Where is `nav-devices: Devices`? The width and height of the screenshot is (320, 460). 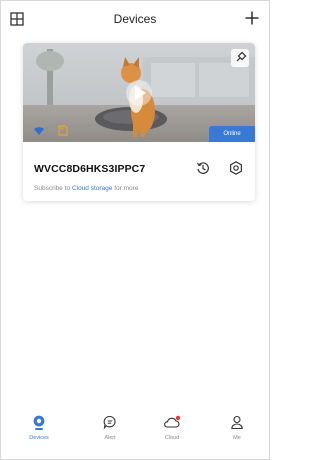 nav-devices: Devices is located at coordinates (39, 435).